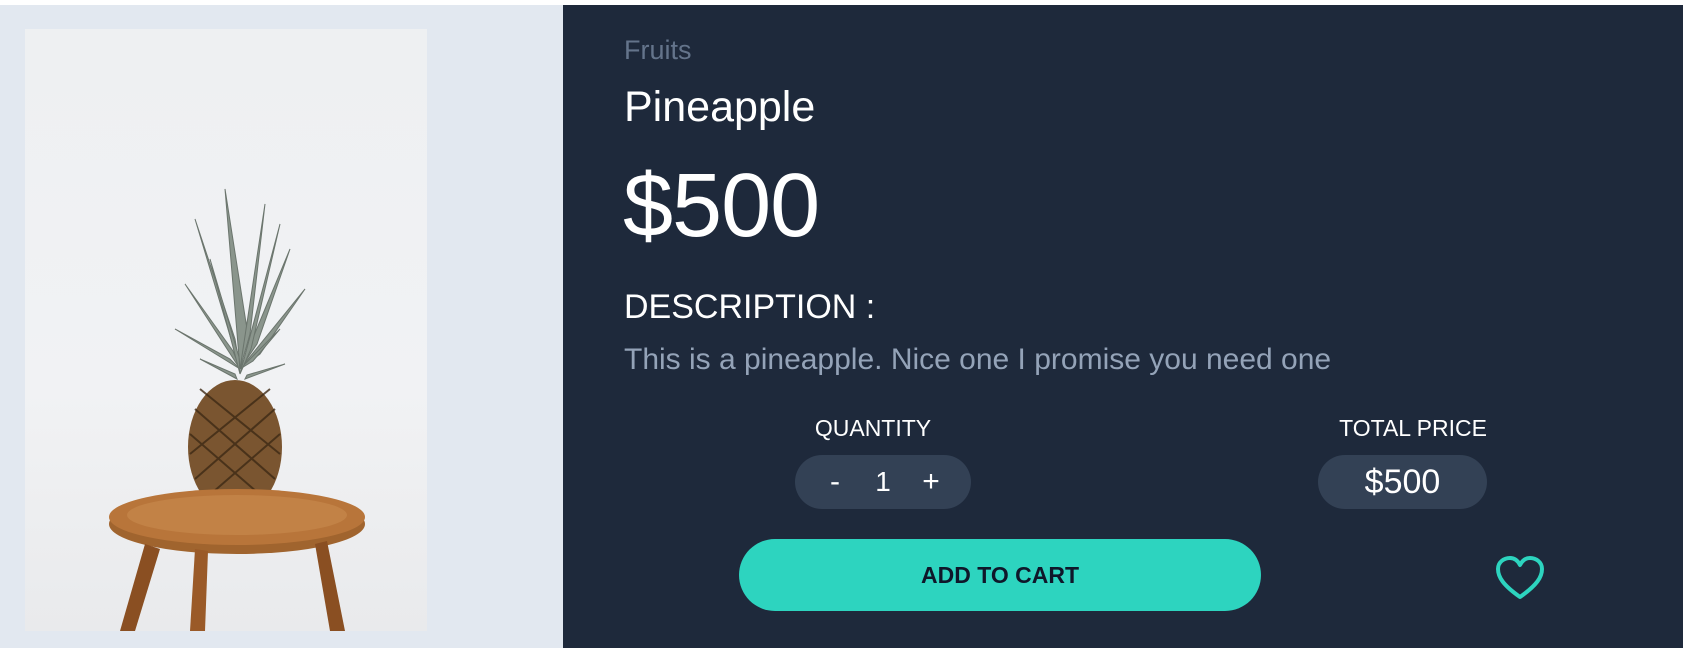 The image size is (1683, 648). What do you see at coordinates (873, 428) in the screenshot?
I see `quantity-label: QUANTITY` at bounding box center [873, 428].